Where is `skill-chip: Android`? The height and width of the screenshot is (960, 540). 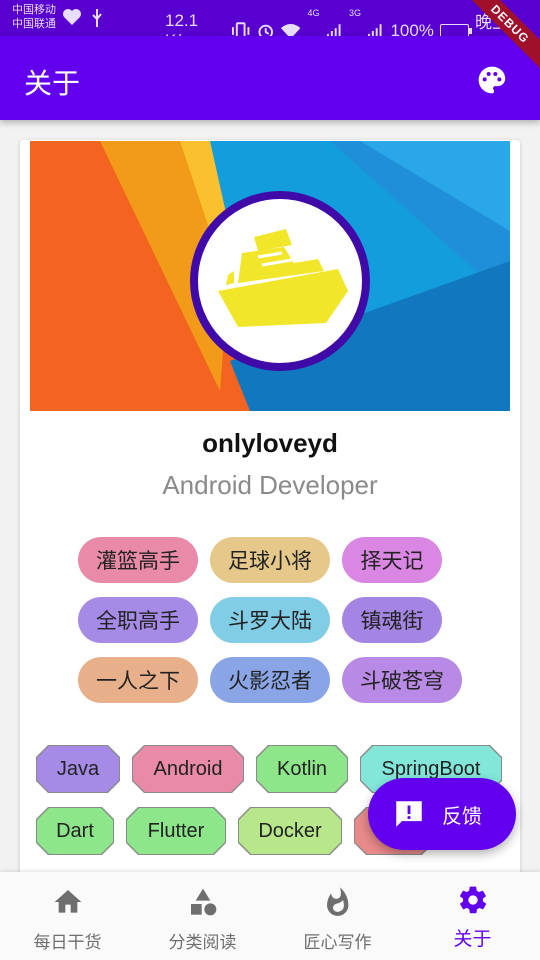 skill-chip: Android is located at coordinates (188, 769).